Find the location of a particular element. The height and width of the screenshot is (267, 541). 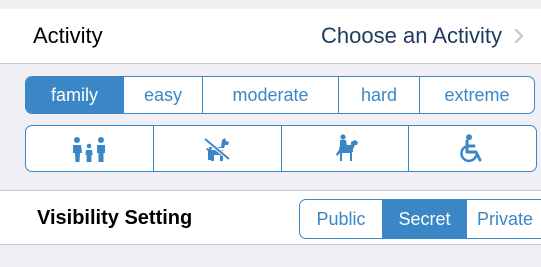

accessibility-option-family is located at coordinates (89, 148).